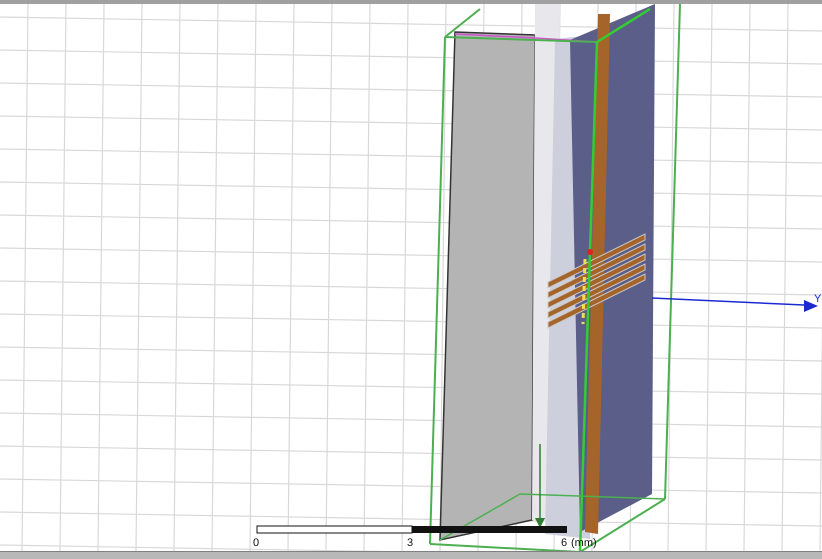 The width and height of the screenshot is (822, 559). What do you see at coordinates (410, 543) in the screenshot?
I see `scale-label: 3` at bounding box center [410, 543].